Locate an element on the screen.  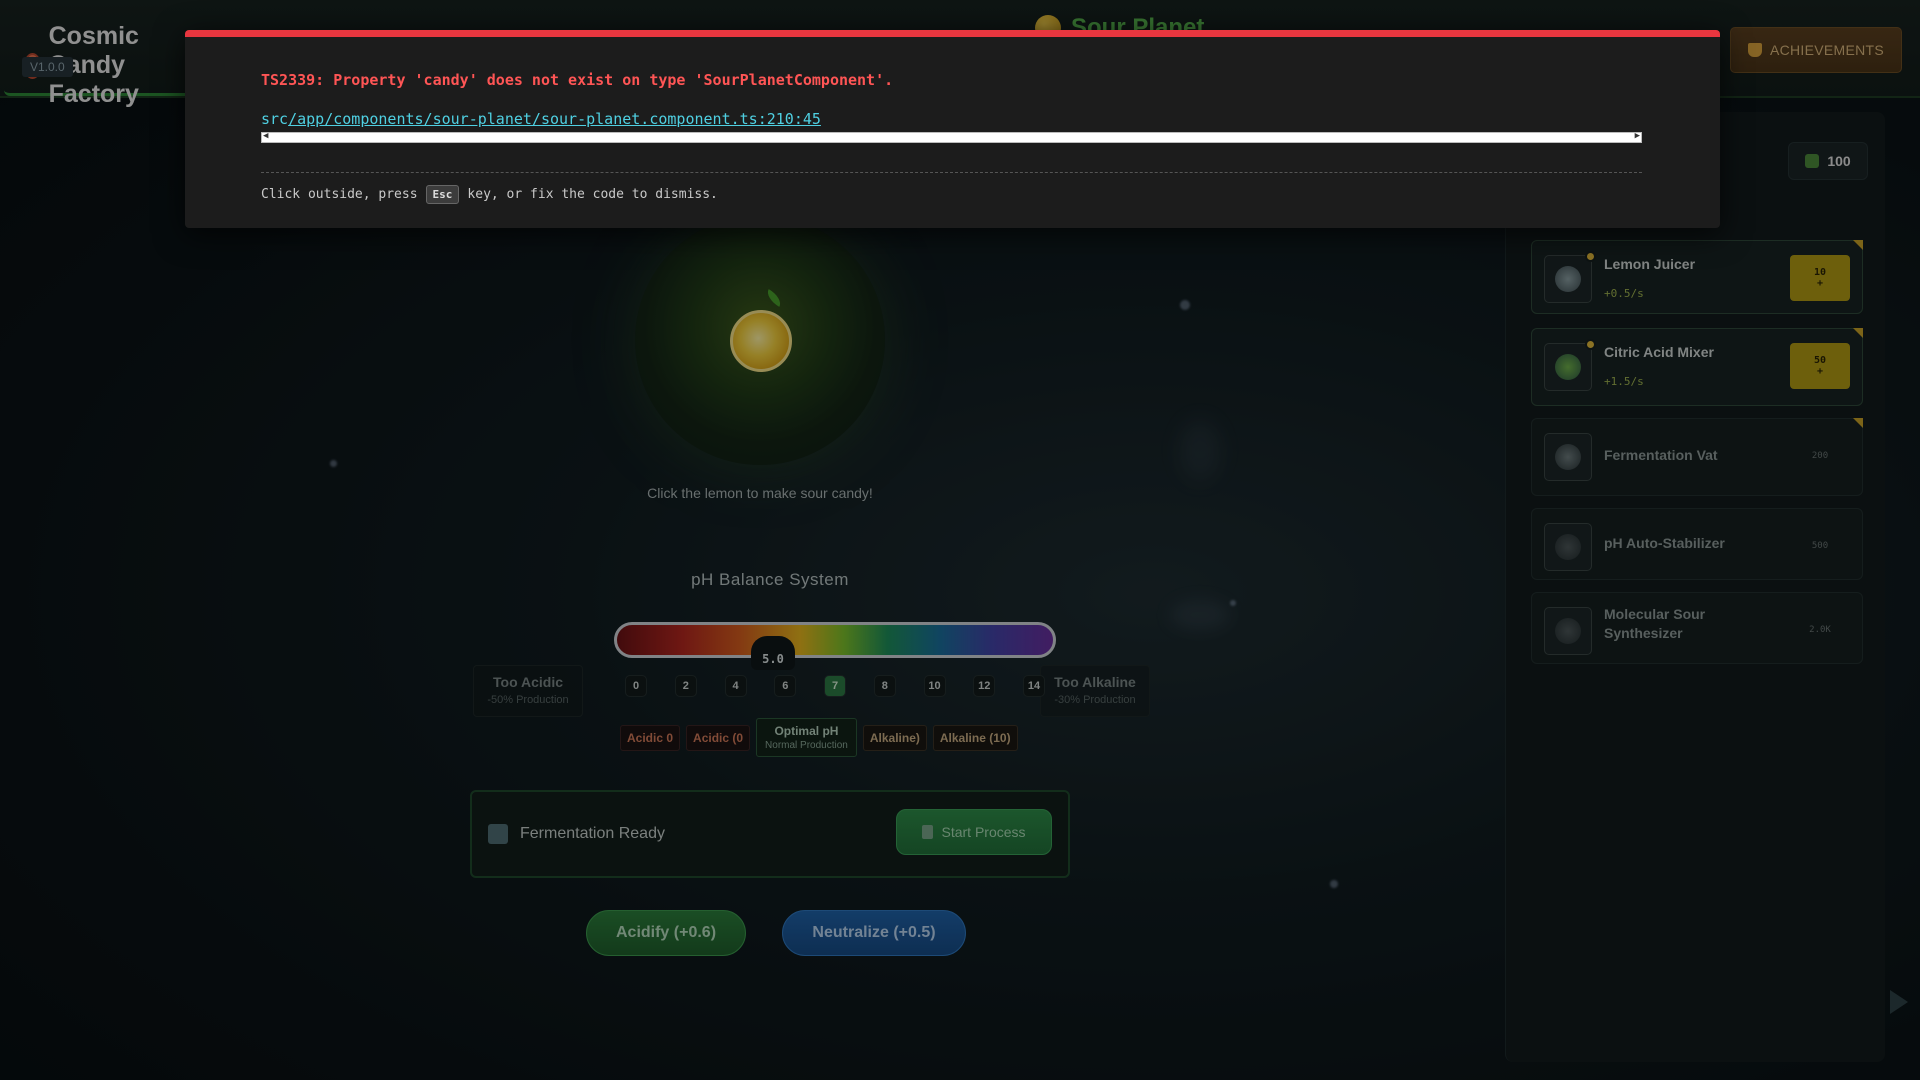
error-divider is located at coordinates (951, 172).